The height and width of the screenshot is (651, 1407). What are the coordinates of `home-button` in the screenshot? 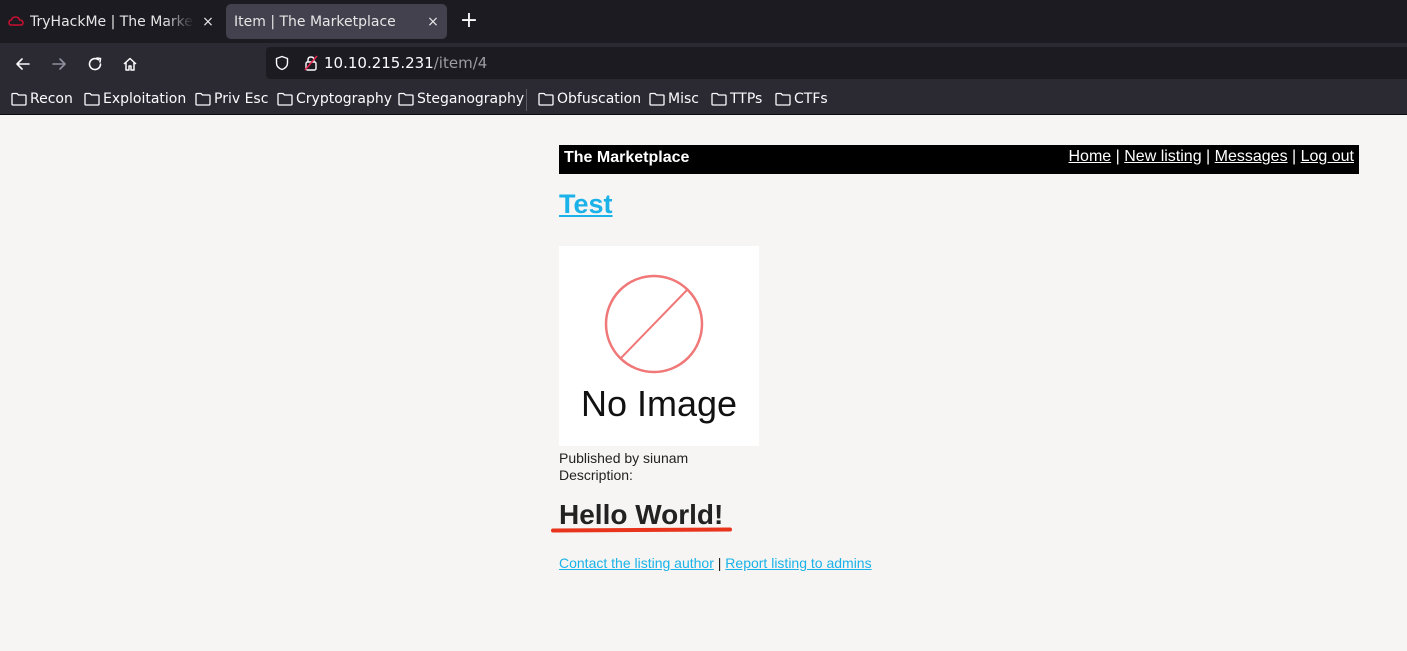 It's located at (130, 64).